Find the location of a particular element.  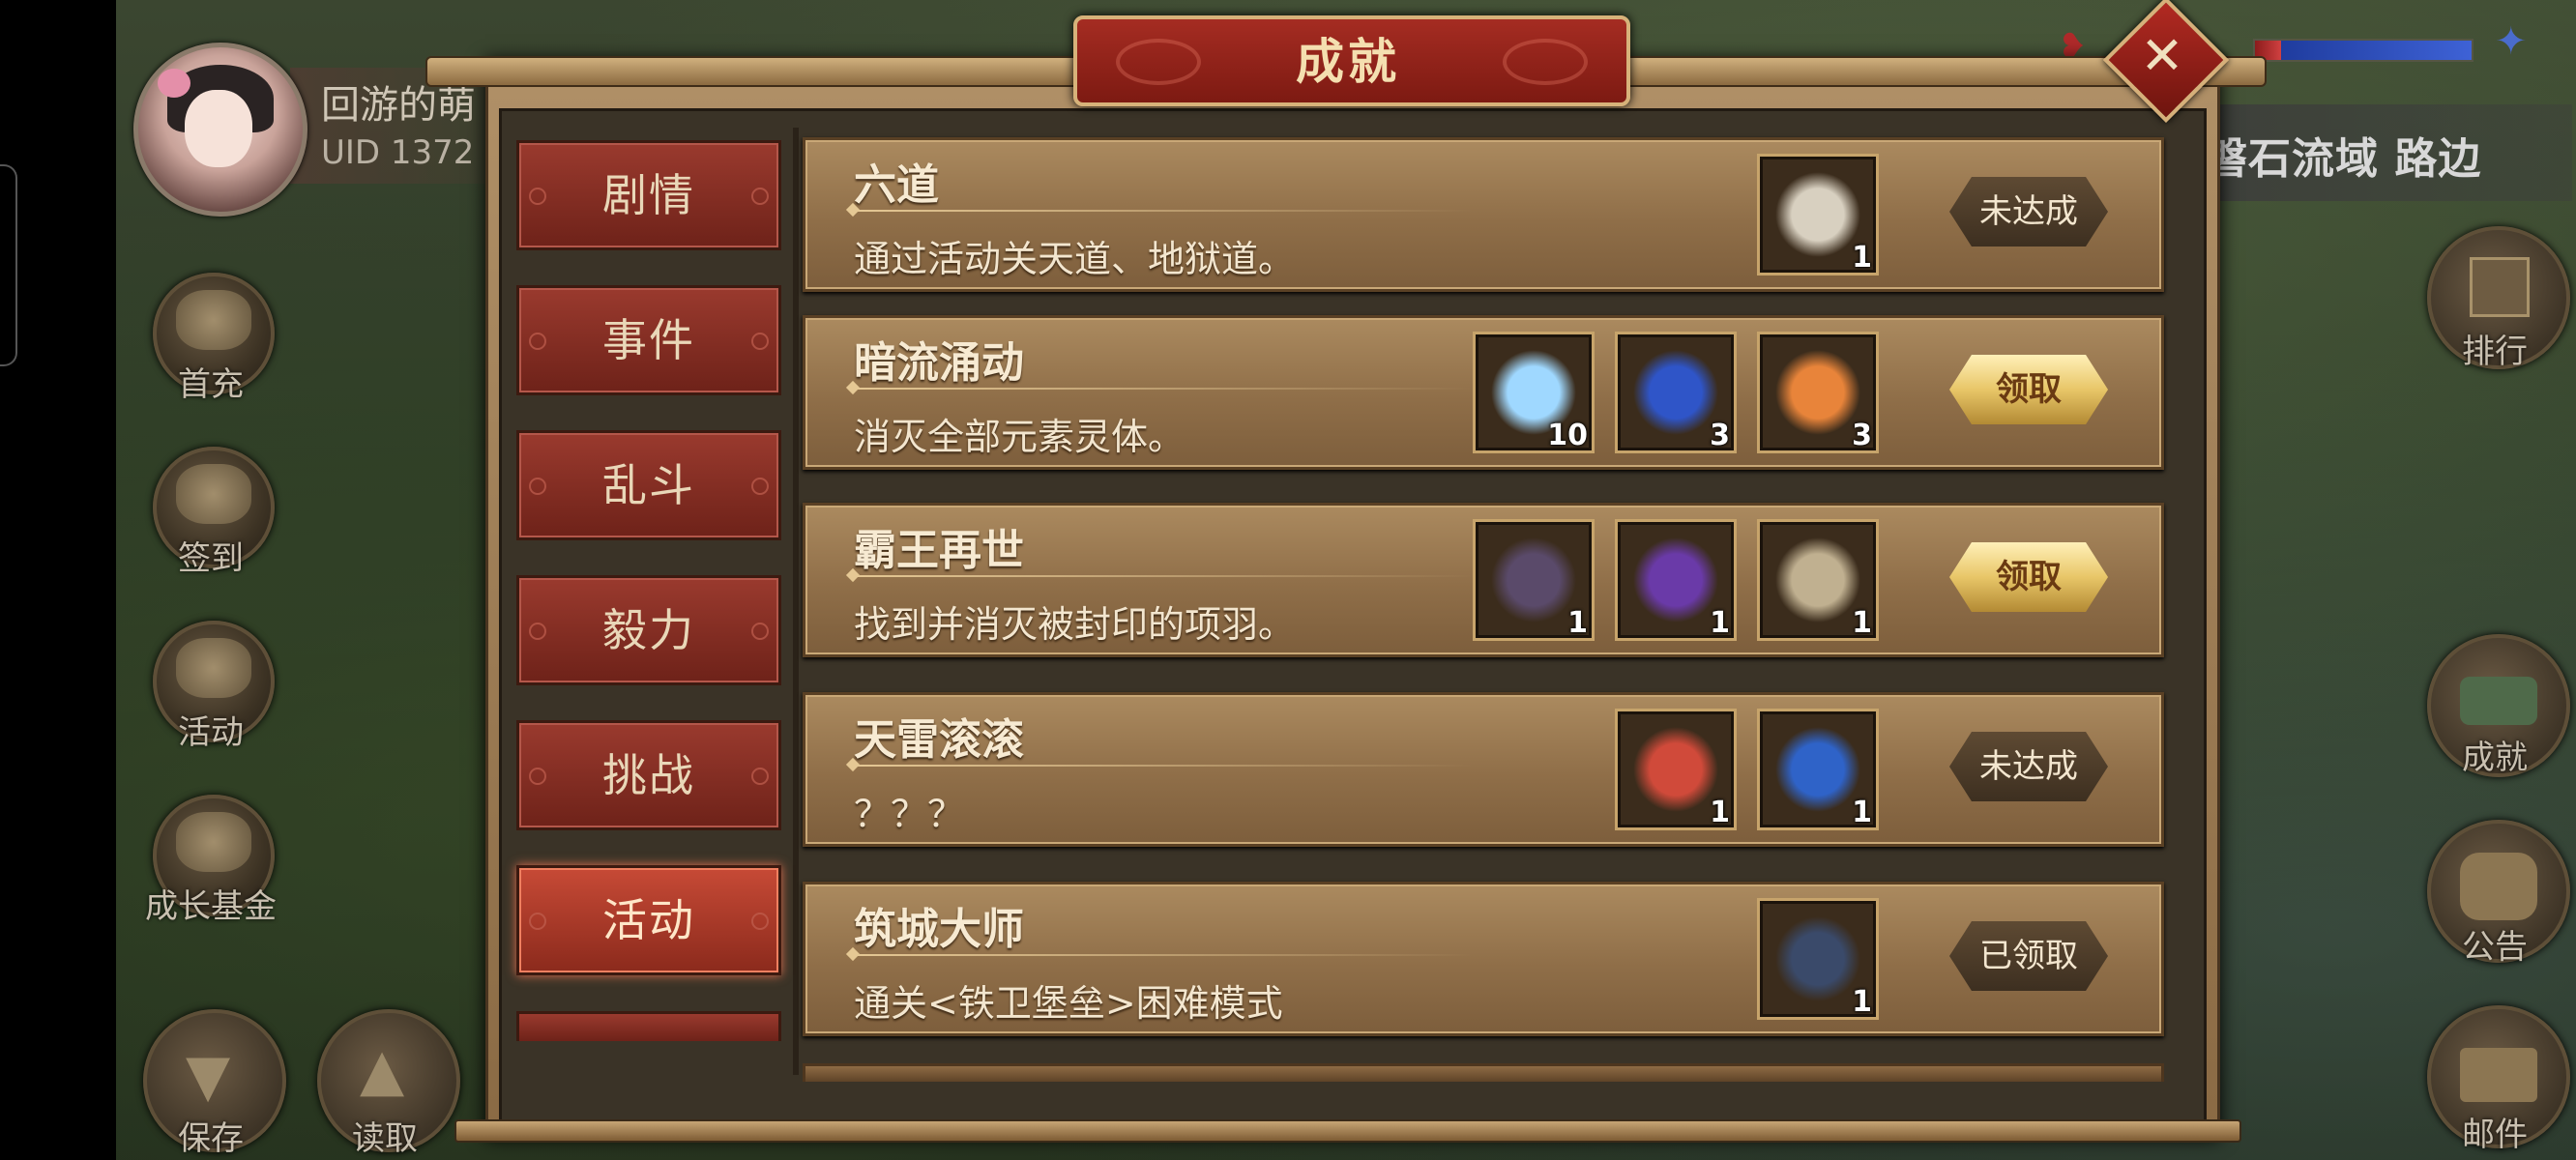

tab-activity: 活动 is located at coordinates (648, 920).